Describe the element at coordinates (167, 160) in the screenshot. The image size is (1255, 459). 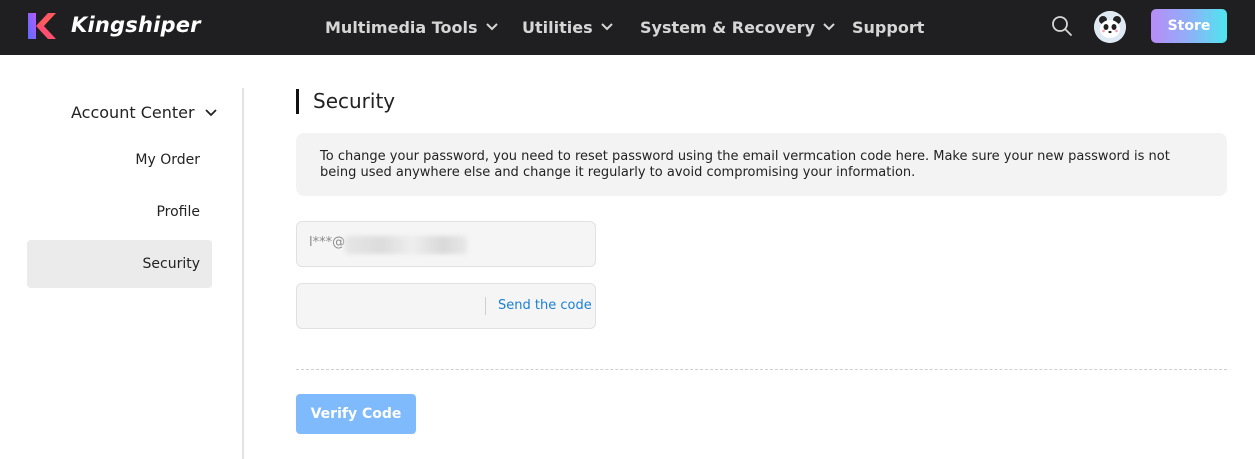
I see `sidebar-item-label: My Order` at that location.